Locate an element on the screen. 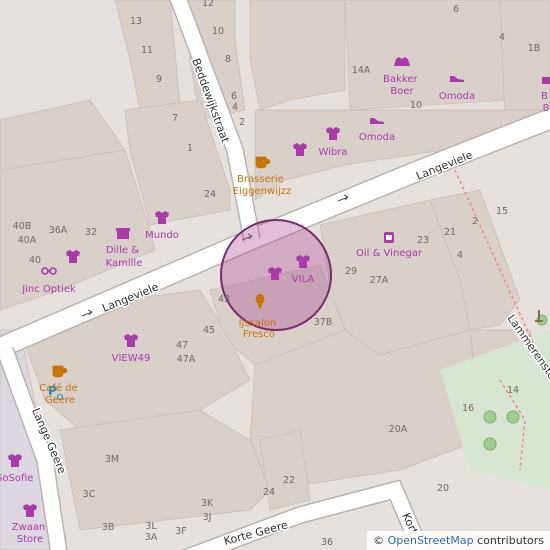  house-number: 47 is located at coordinates (182, 345).